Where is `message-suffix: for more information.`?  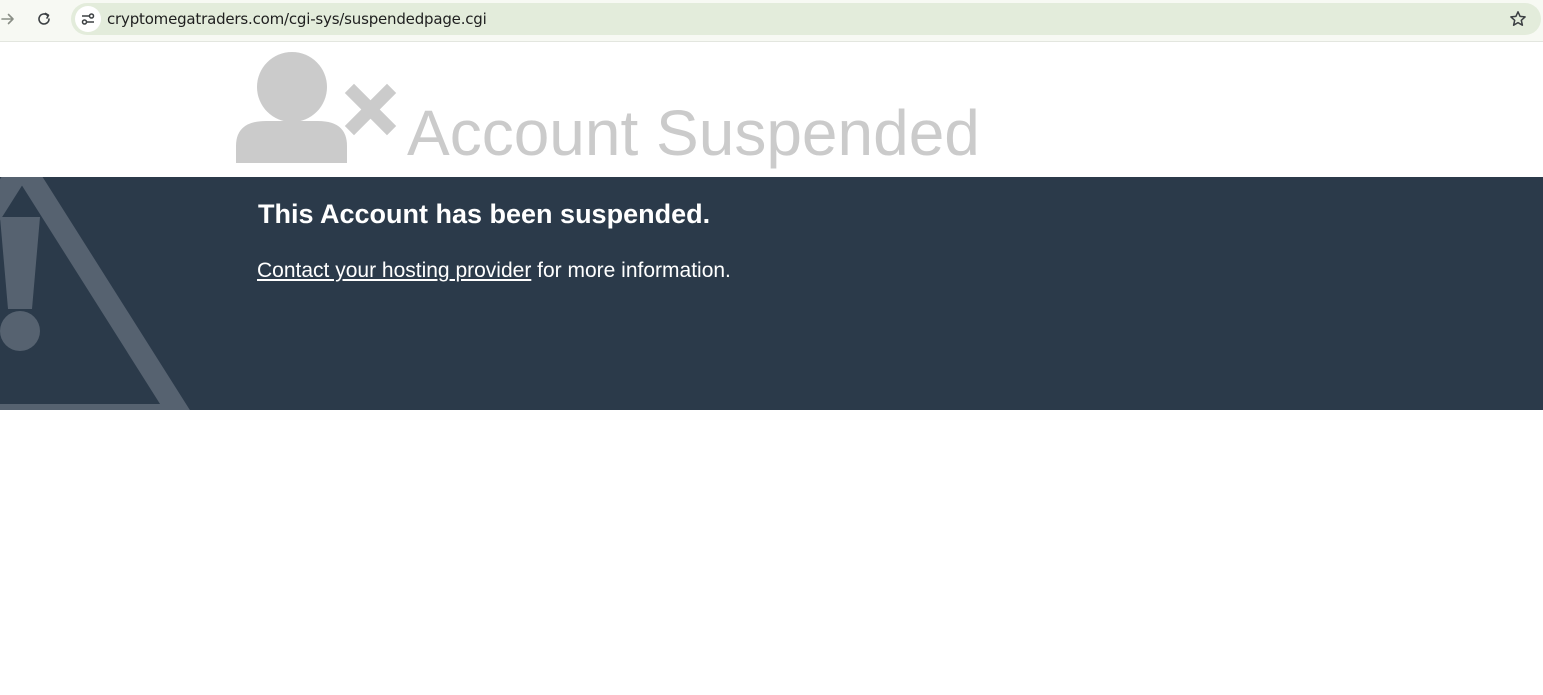
message-suffix: for more information. is located at coordinates (631, 270).